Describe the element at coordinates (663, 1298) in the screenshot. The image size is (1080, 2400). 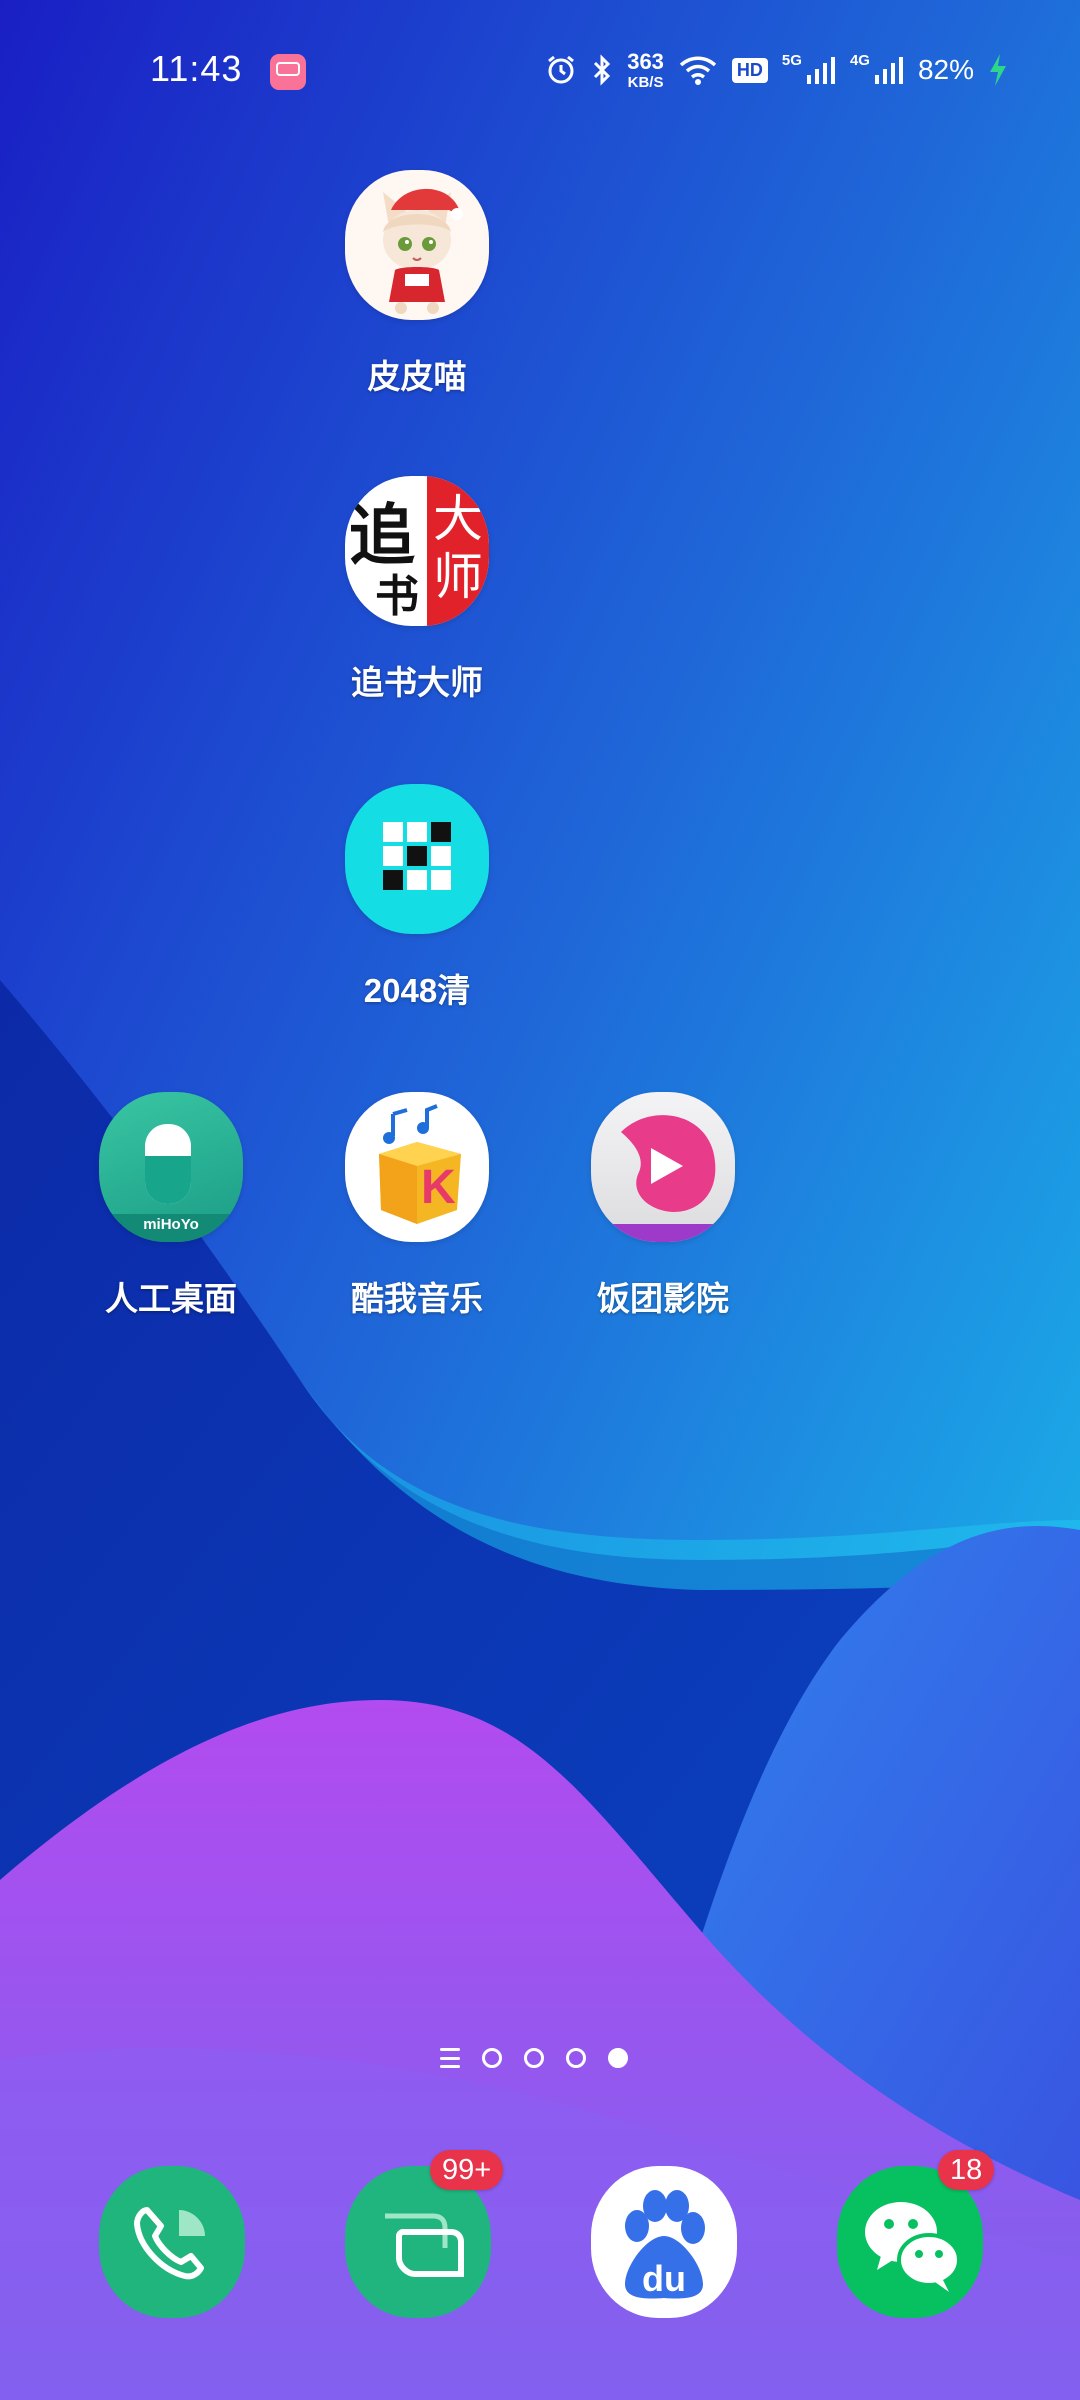
I see `app-label: 饭团影院` at that location.